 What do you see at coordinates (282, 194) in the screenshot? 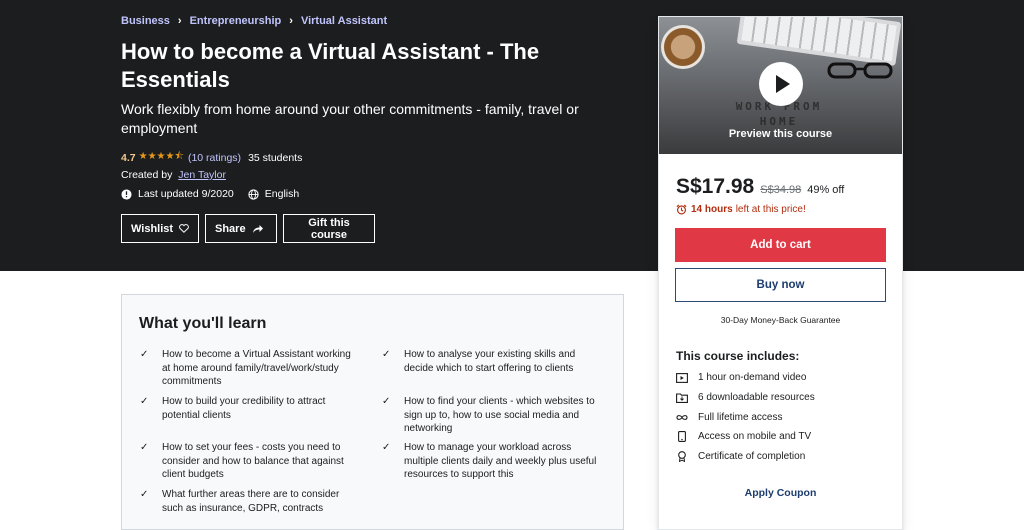
I see `course-language: English` at bounding box center [282, 194].